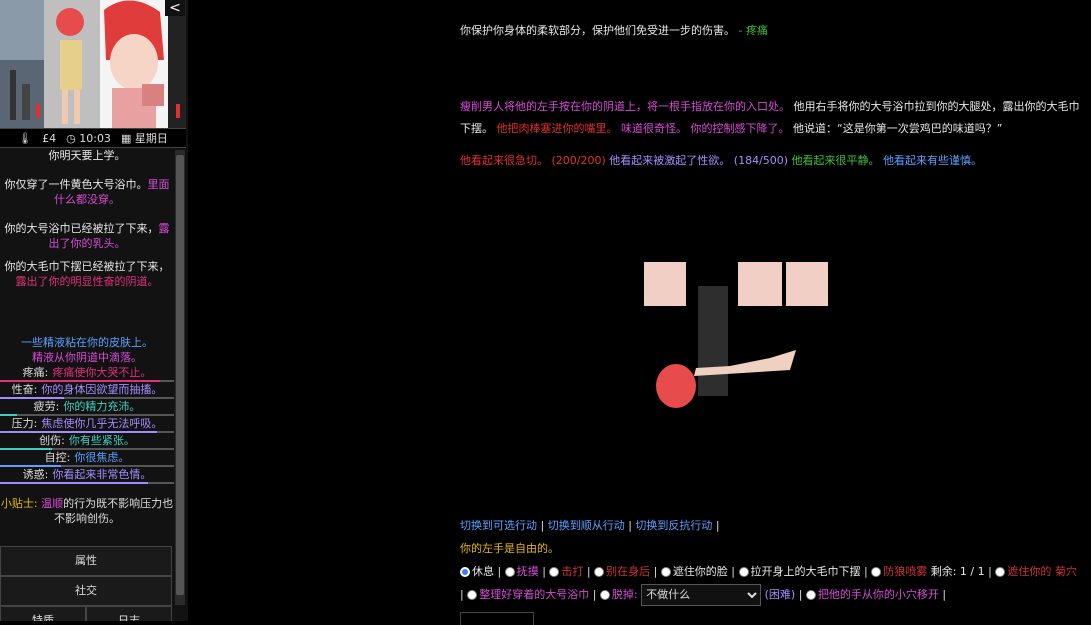 This screenshot has width=1091, height=625. Describe the element at coordinates (87, 274) in the screenshot. I see `exposure-notice-2: 你的大毛巾下摆已经被拉了下来， 露出了你的明显性奋的阴道。` at that location.